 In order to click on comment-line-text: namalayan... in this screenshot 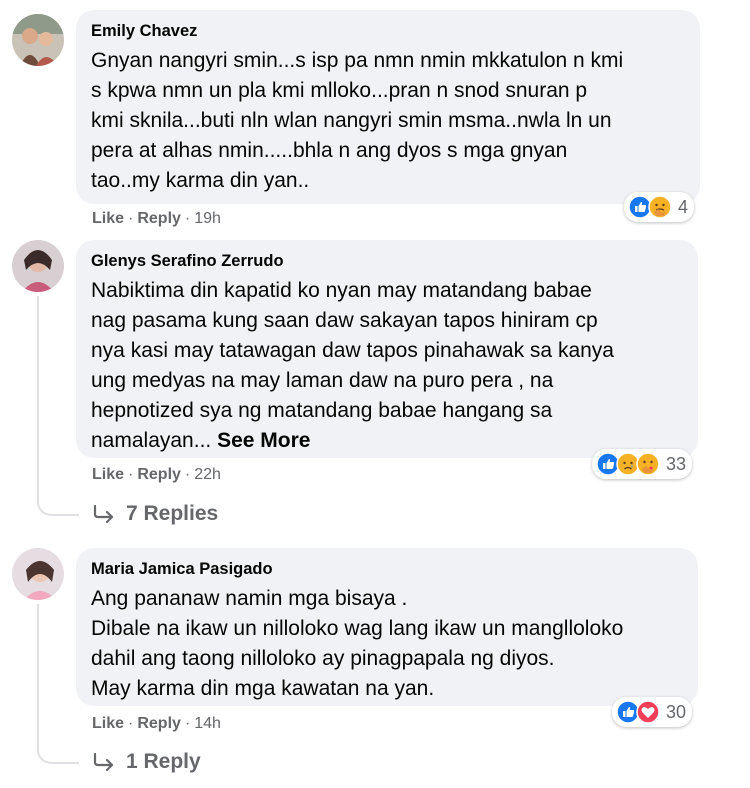, I will do `click(154, 440)`.